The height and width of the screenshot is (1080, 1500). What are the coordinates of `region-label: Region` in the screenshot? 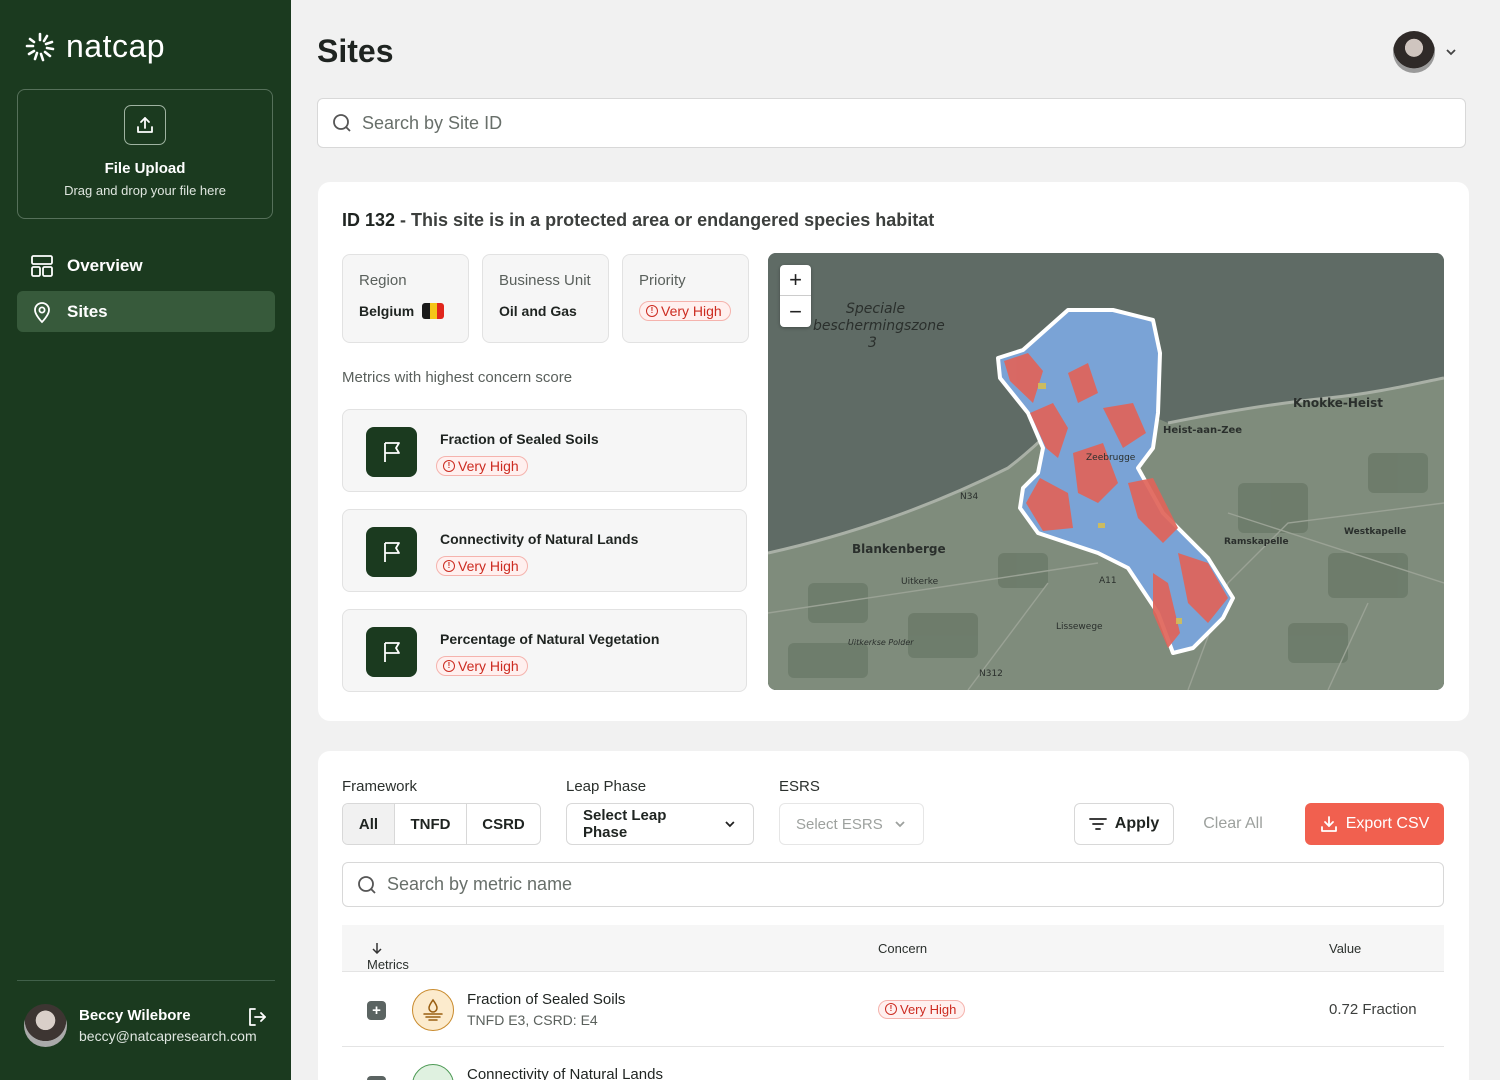 It's located at (383, 280).